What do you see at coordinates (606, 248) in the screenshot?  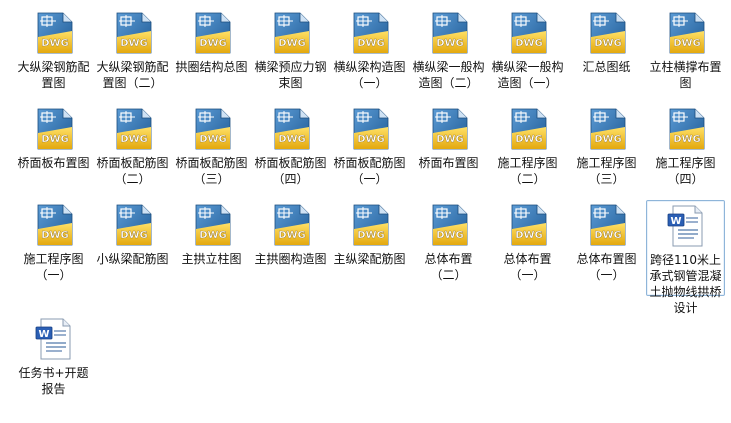 I see `file-item: DWG 总体布置图（一）` at bounding box center [606, 248].